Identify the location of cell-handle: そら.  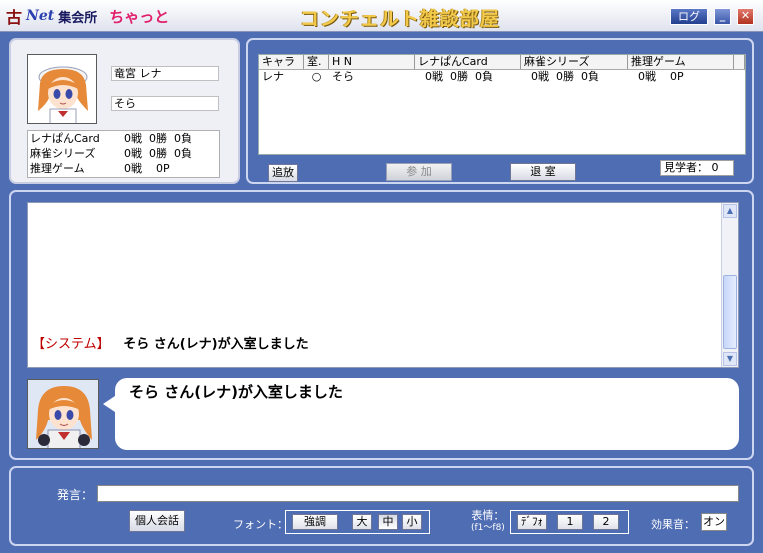
(343, 76).